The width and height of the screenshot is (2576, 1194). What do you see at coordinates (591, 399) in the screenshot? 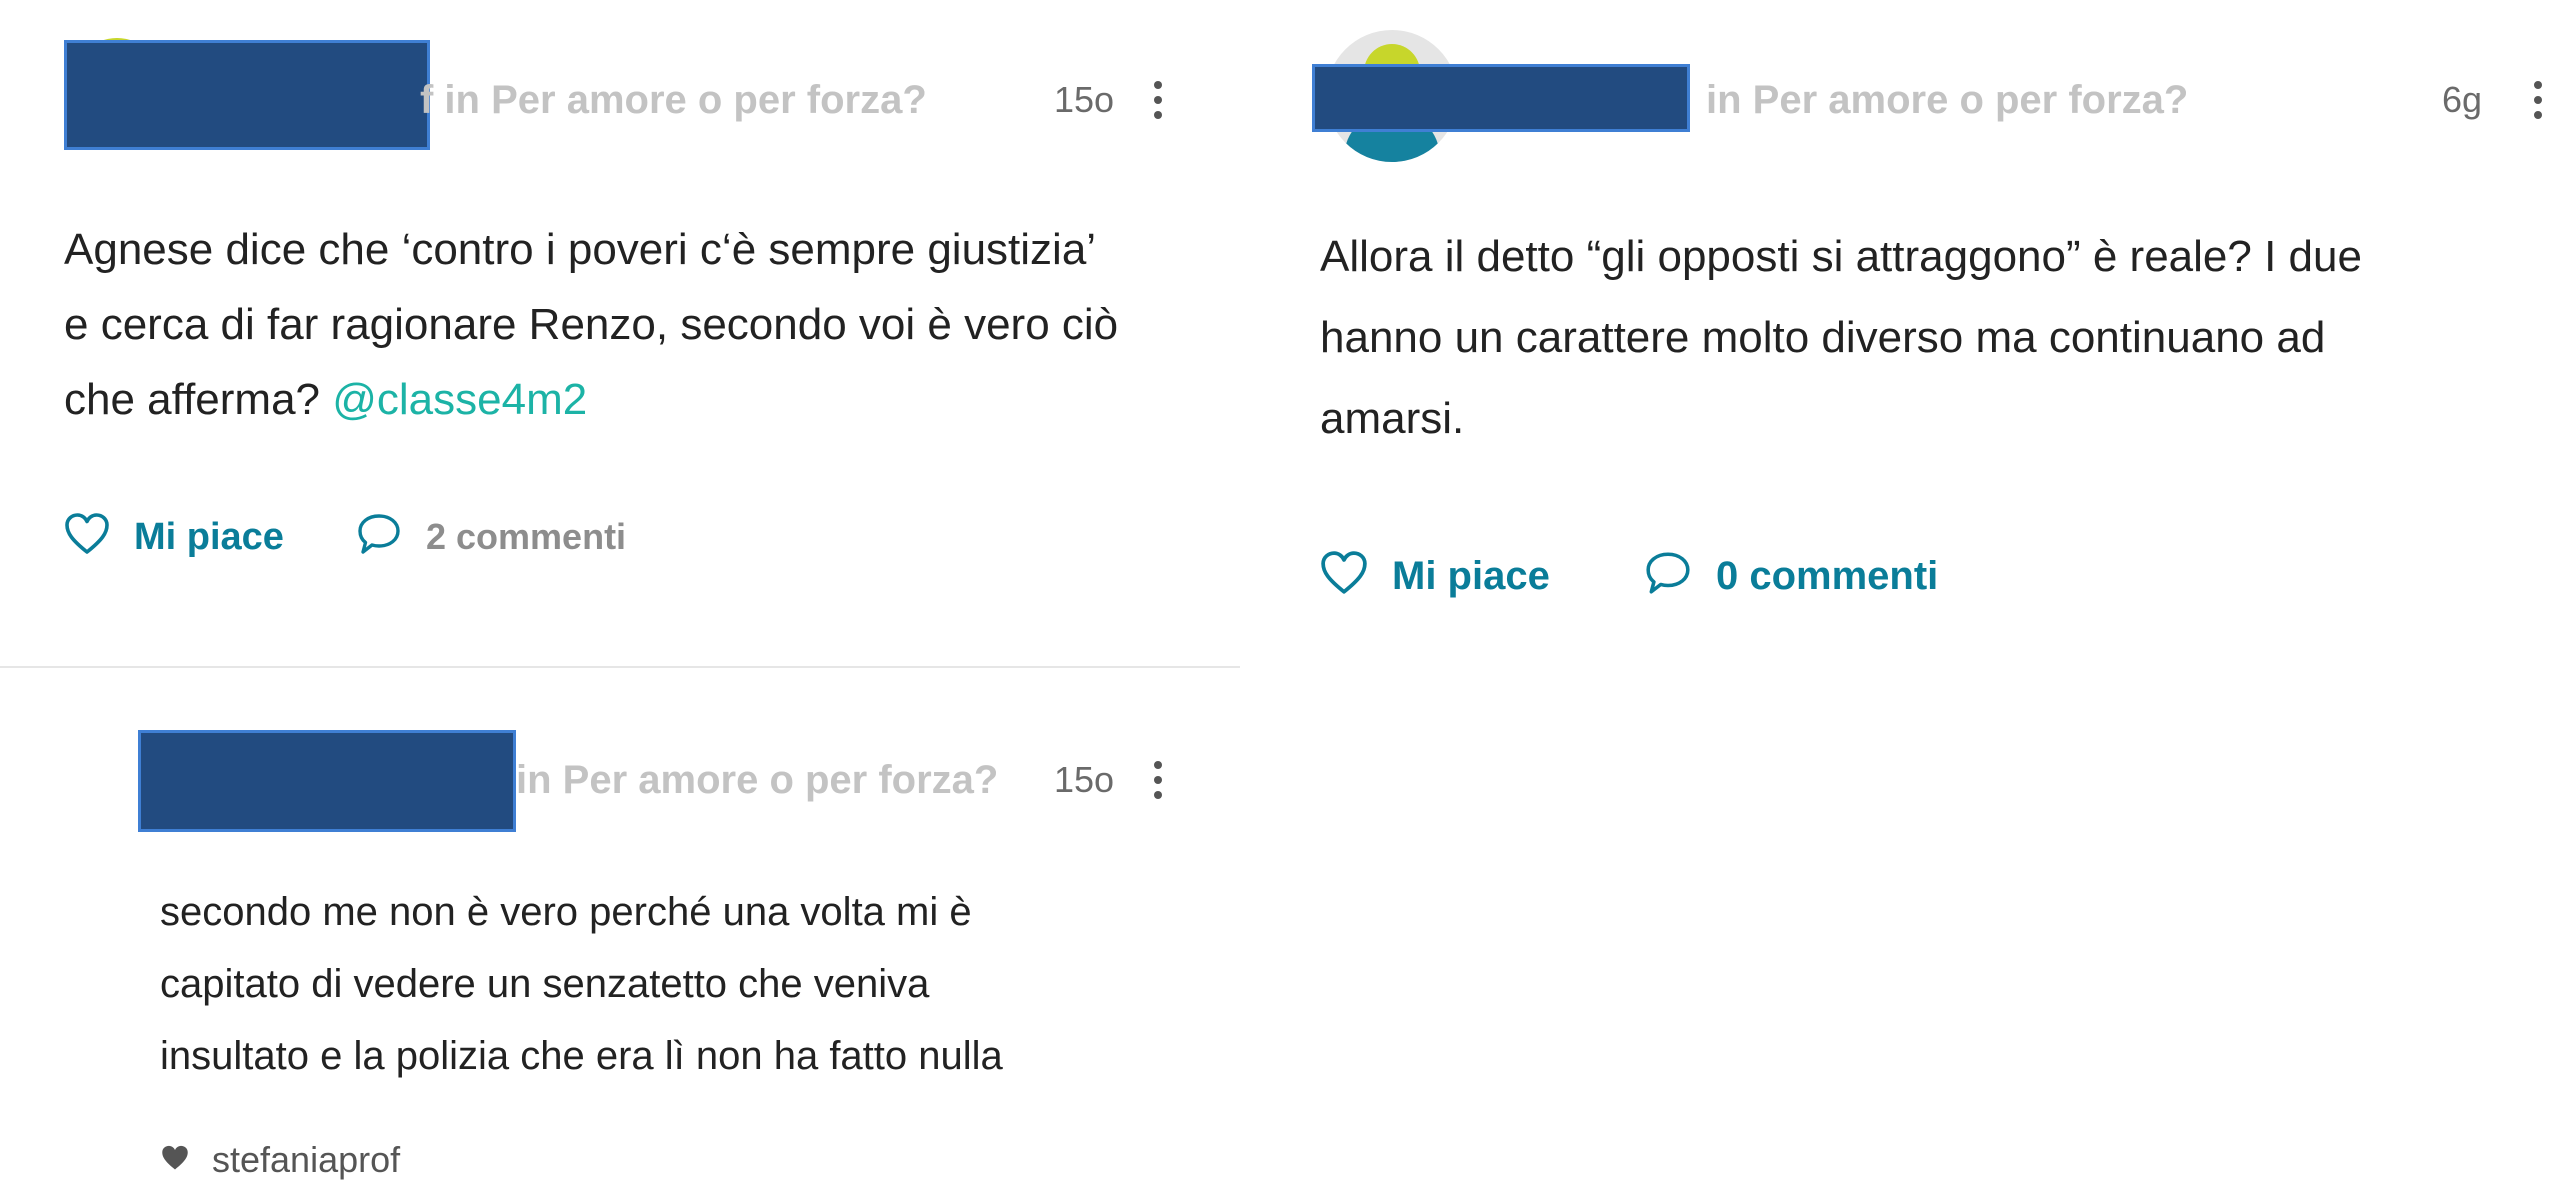
I see `post-body-line: che afferma? @classe4m2` at bounding box center [591, 399].